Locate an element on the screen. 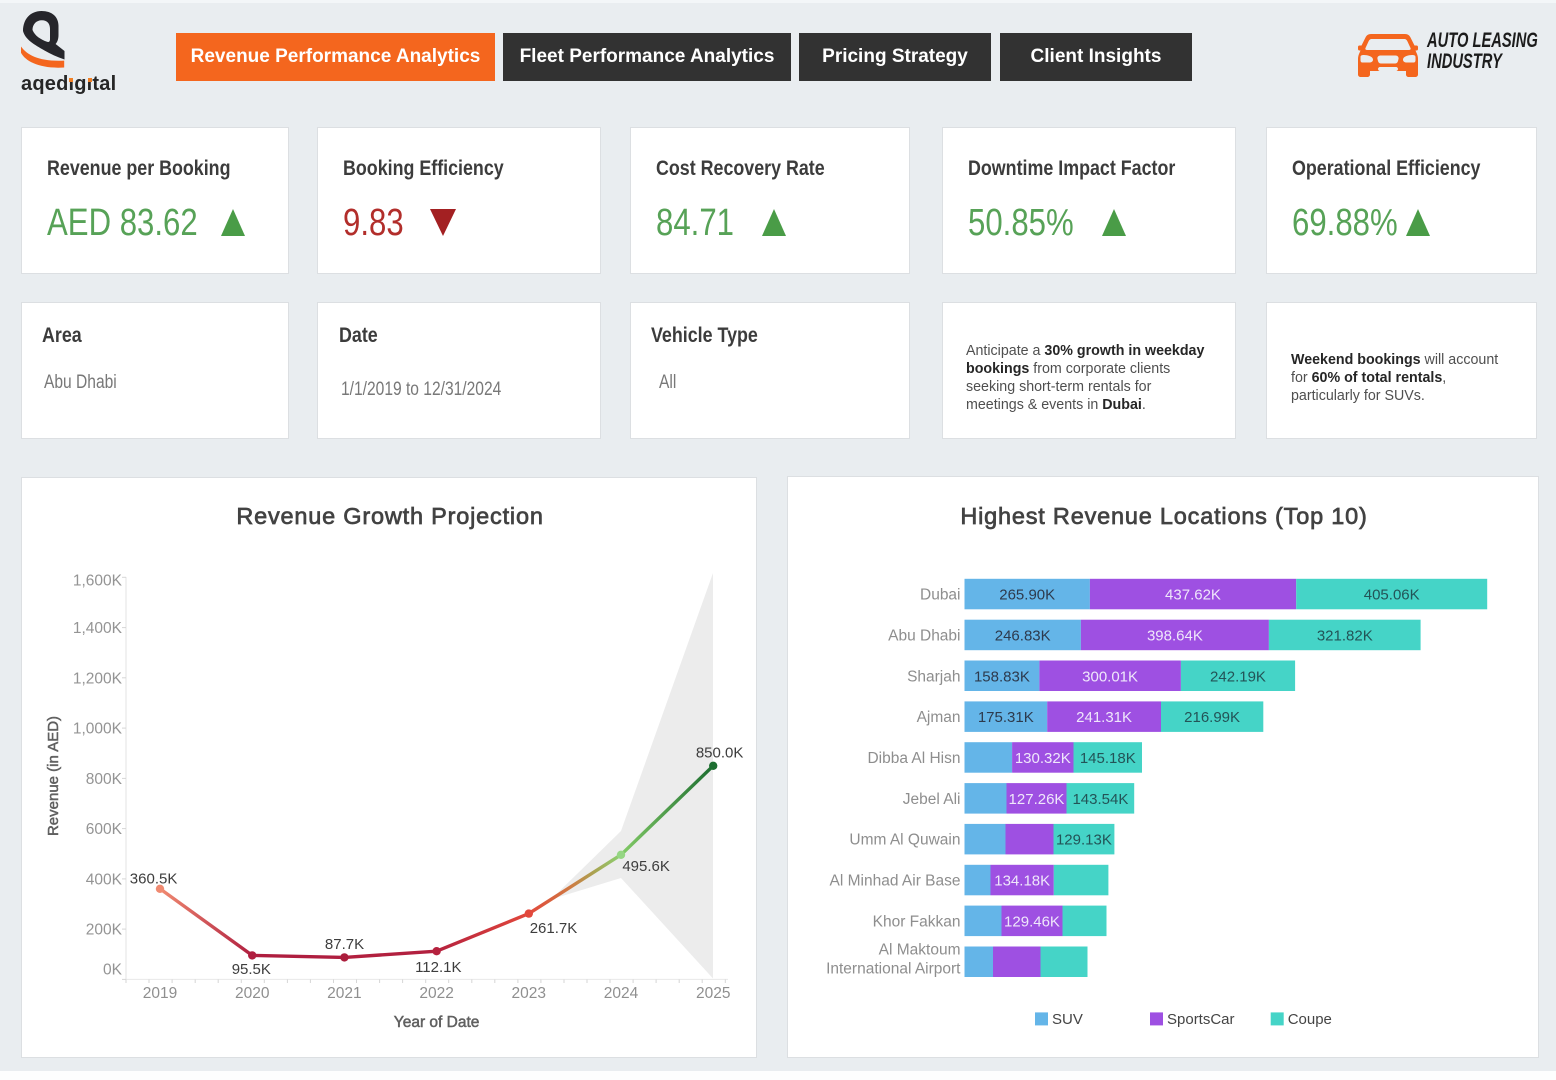 The image size is (1556, 1080). svg-text: 129.46K is located at coordinates (1032, 921).